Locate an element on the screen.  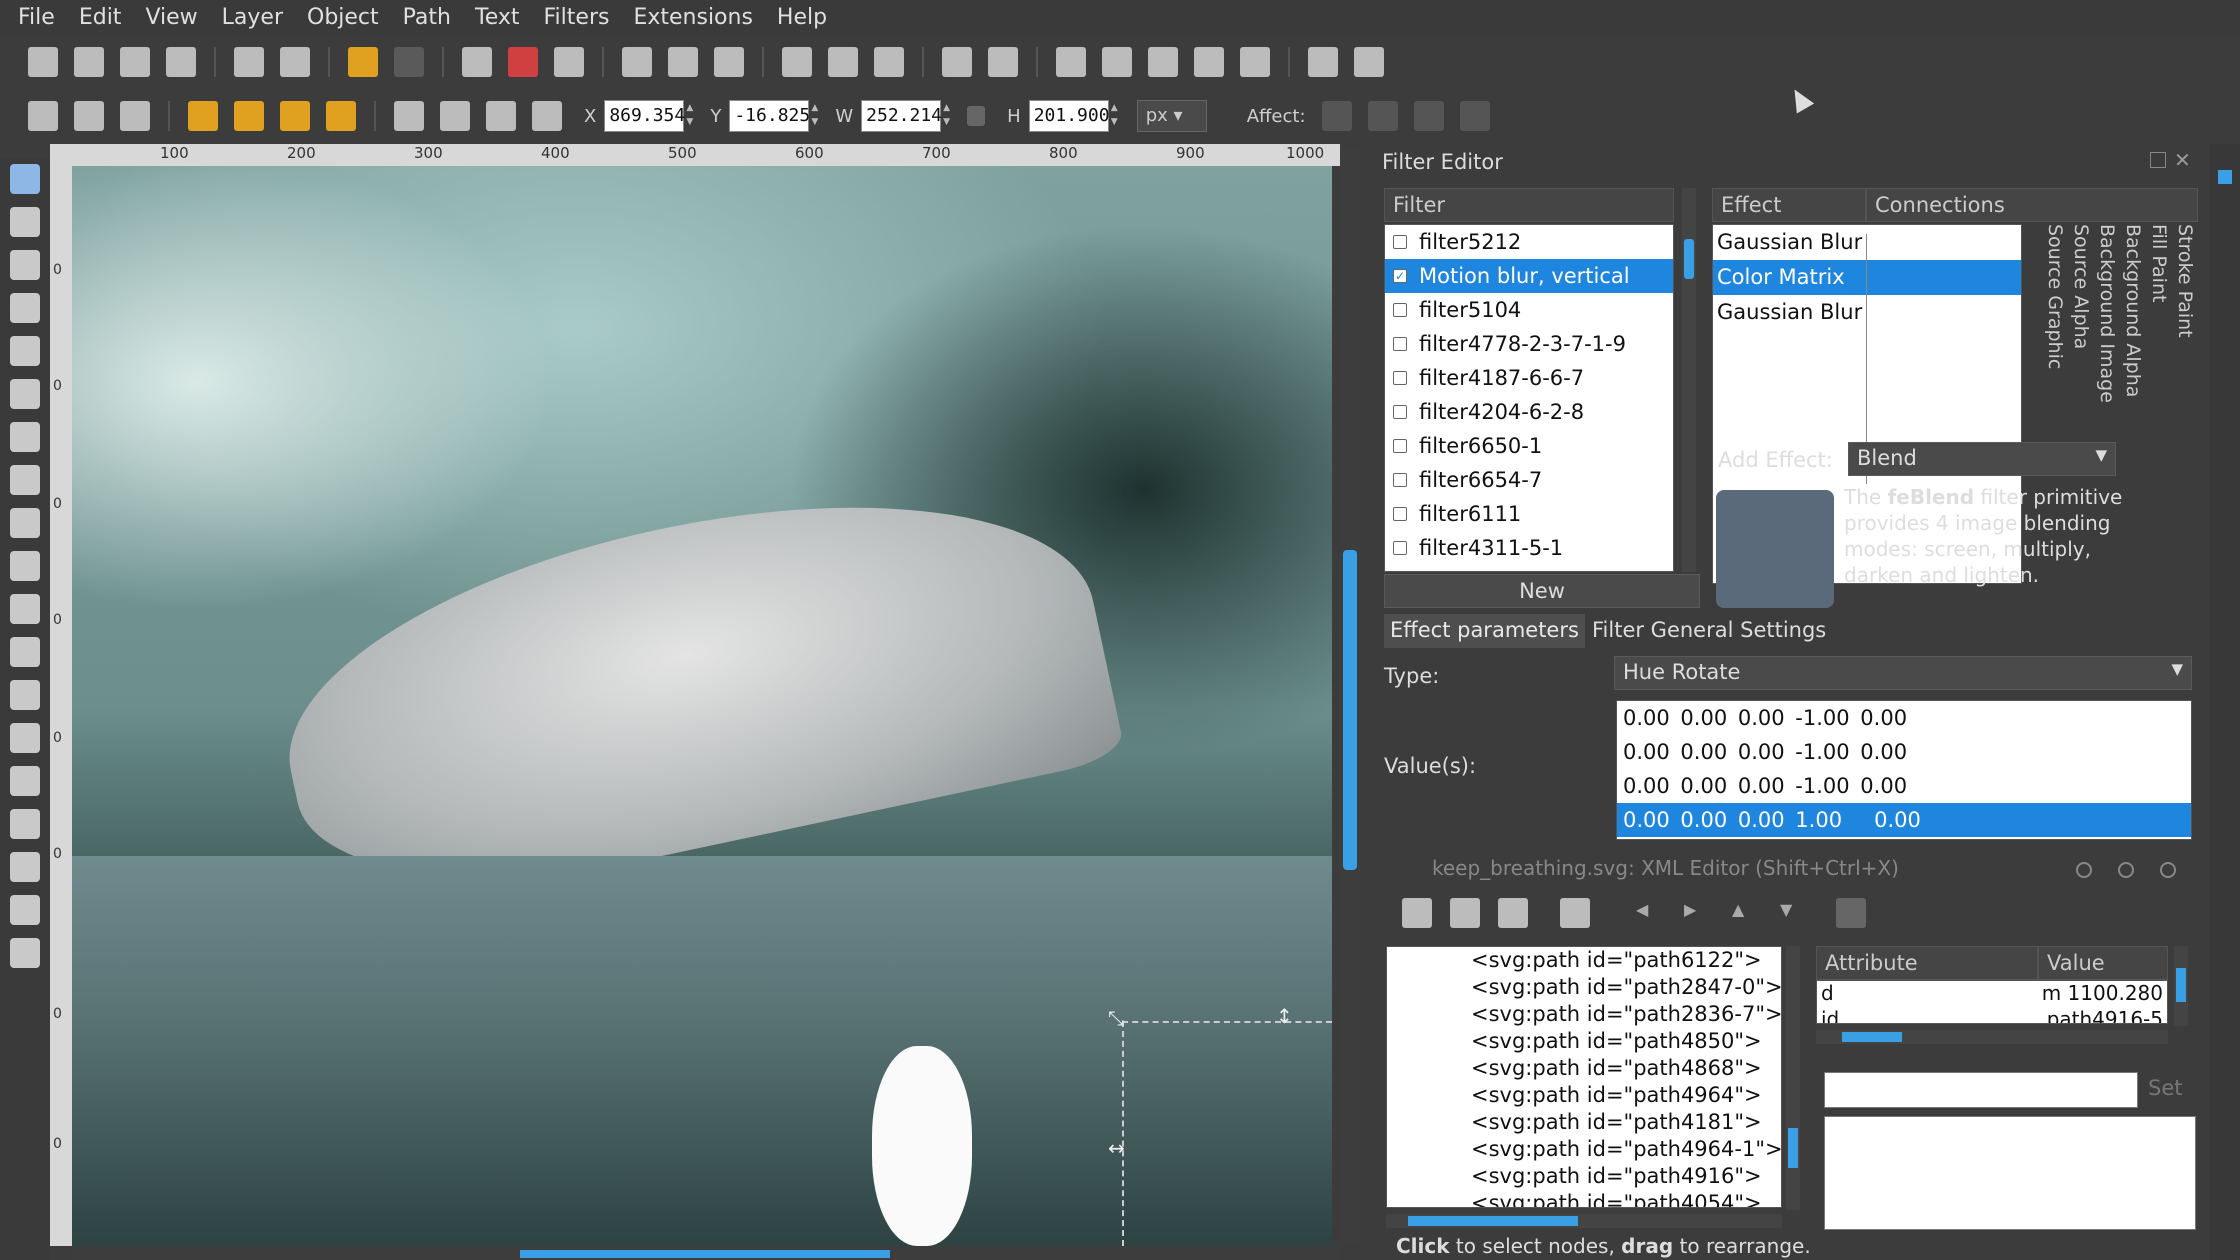
pencil-tool-icon is located at coordinates (25, 566).